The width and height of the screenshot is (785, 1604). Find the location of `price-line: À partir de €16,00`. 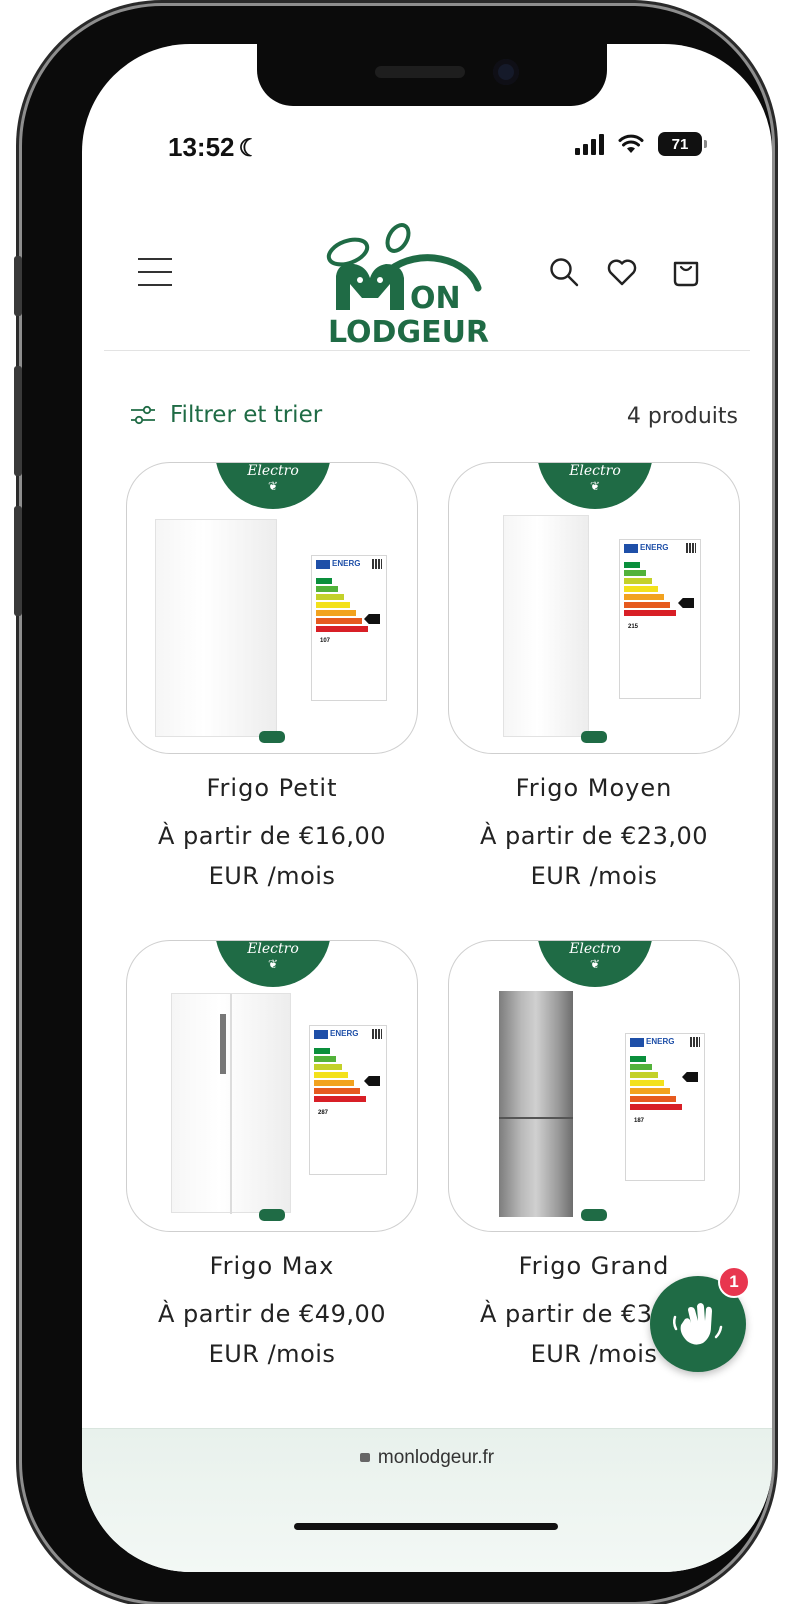

price-line: À partir de €16,00 is located at coordinates (272, 836).